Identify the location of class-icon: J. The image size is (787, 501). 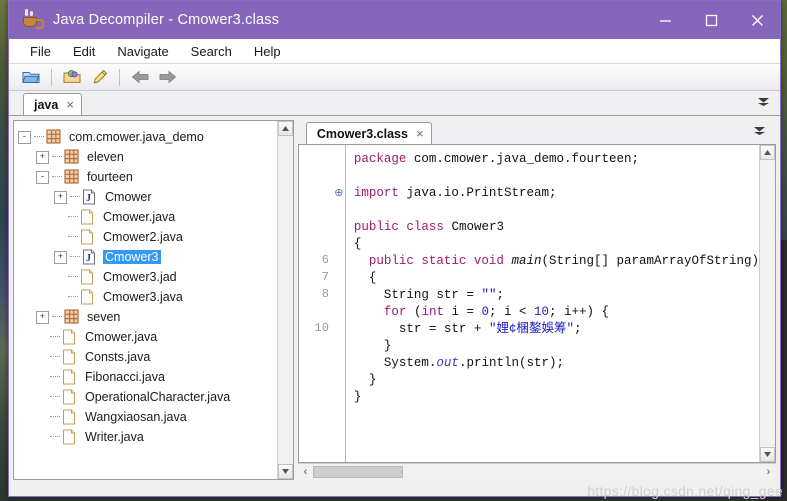
(90, 257).